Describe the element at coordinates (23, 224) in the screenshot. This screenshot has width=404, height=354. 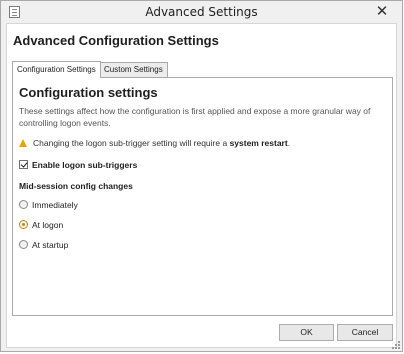
I see `radio-selected-icon` at that location.